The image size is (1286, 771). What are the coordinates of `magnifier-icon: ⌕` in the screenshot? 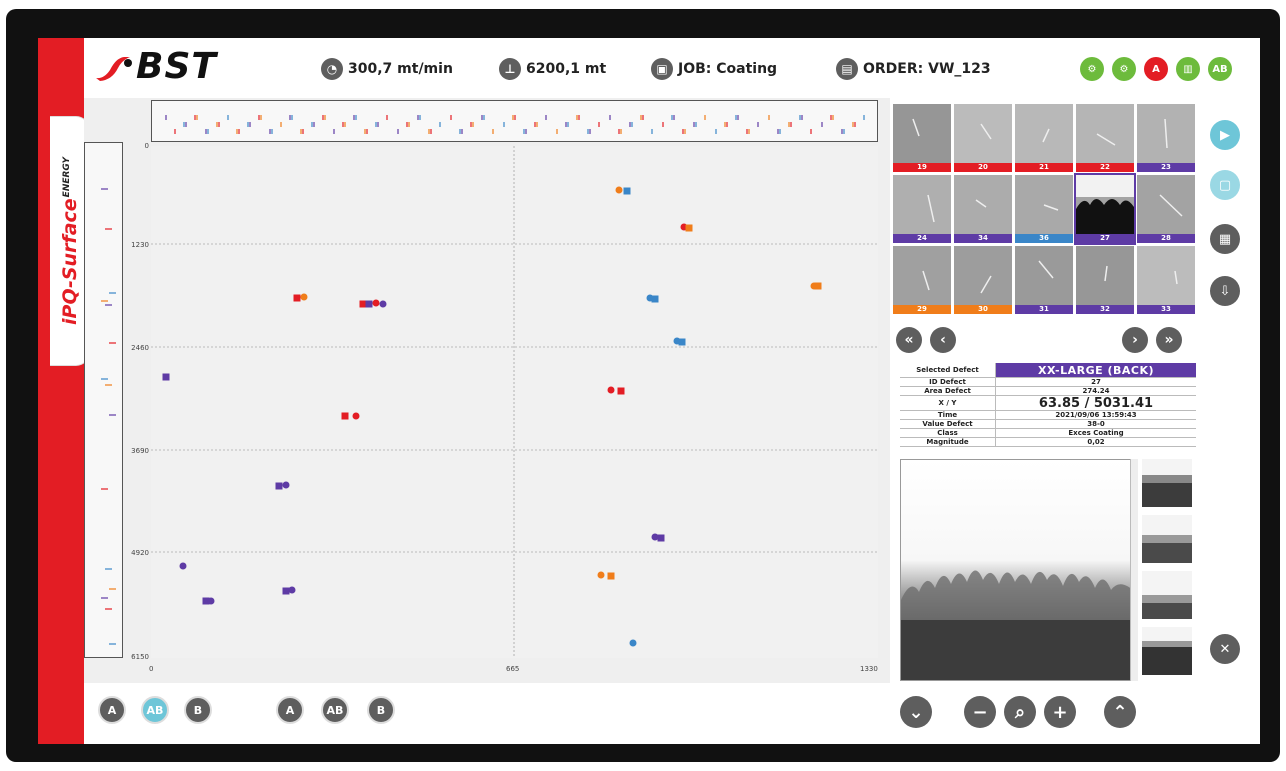 It's located at (1020, 712).